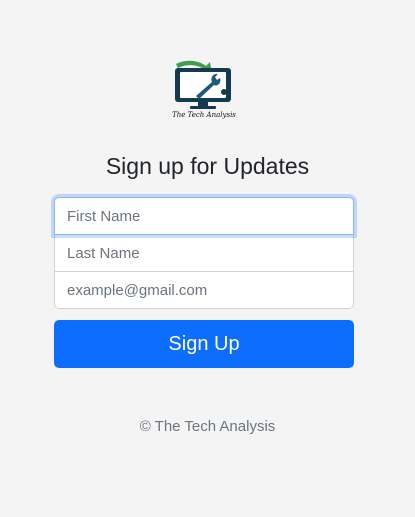 This screenshot has width=415, height=517. I want to click on tech-analysis-logo: The Tech Analysis, so click(204, 92).